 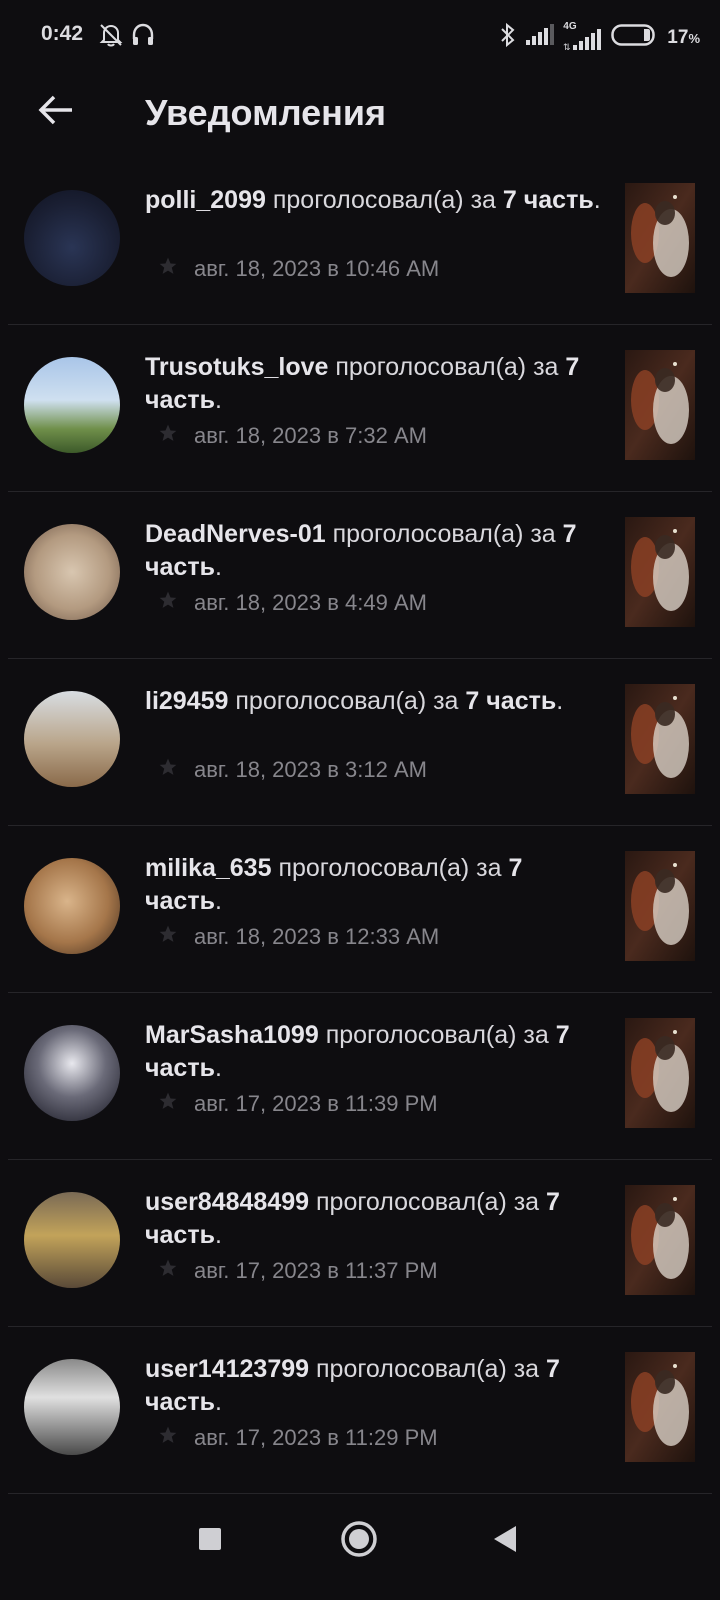 I want to click on bluetooth-icon, so click(x=508, y=37).